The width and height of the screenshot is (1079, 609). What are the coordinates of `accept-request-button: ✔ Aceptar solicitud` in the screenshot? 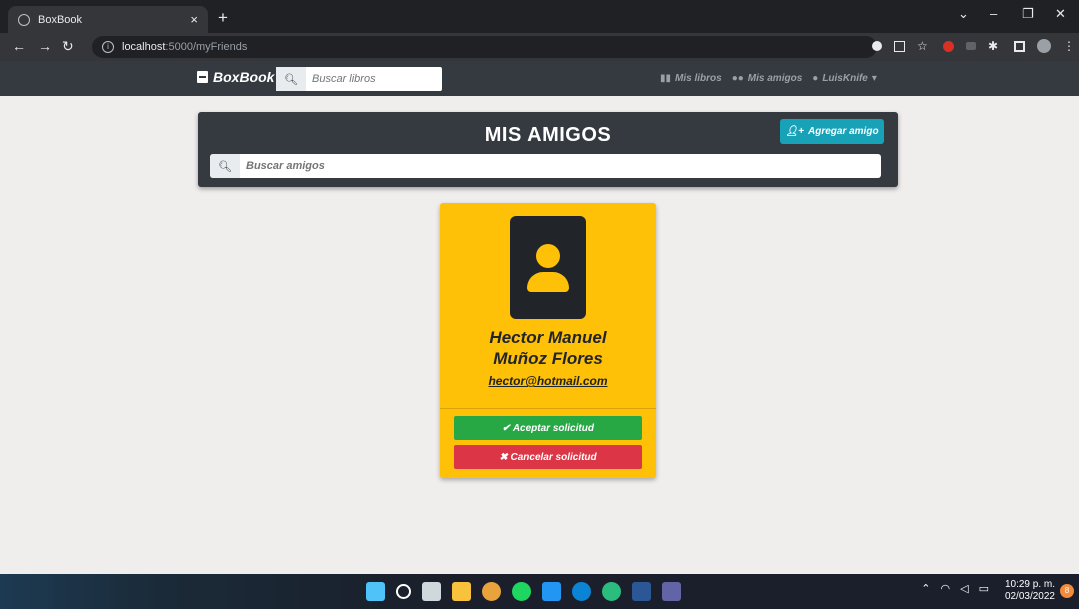 It's located at (548, 428).